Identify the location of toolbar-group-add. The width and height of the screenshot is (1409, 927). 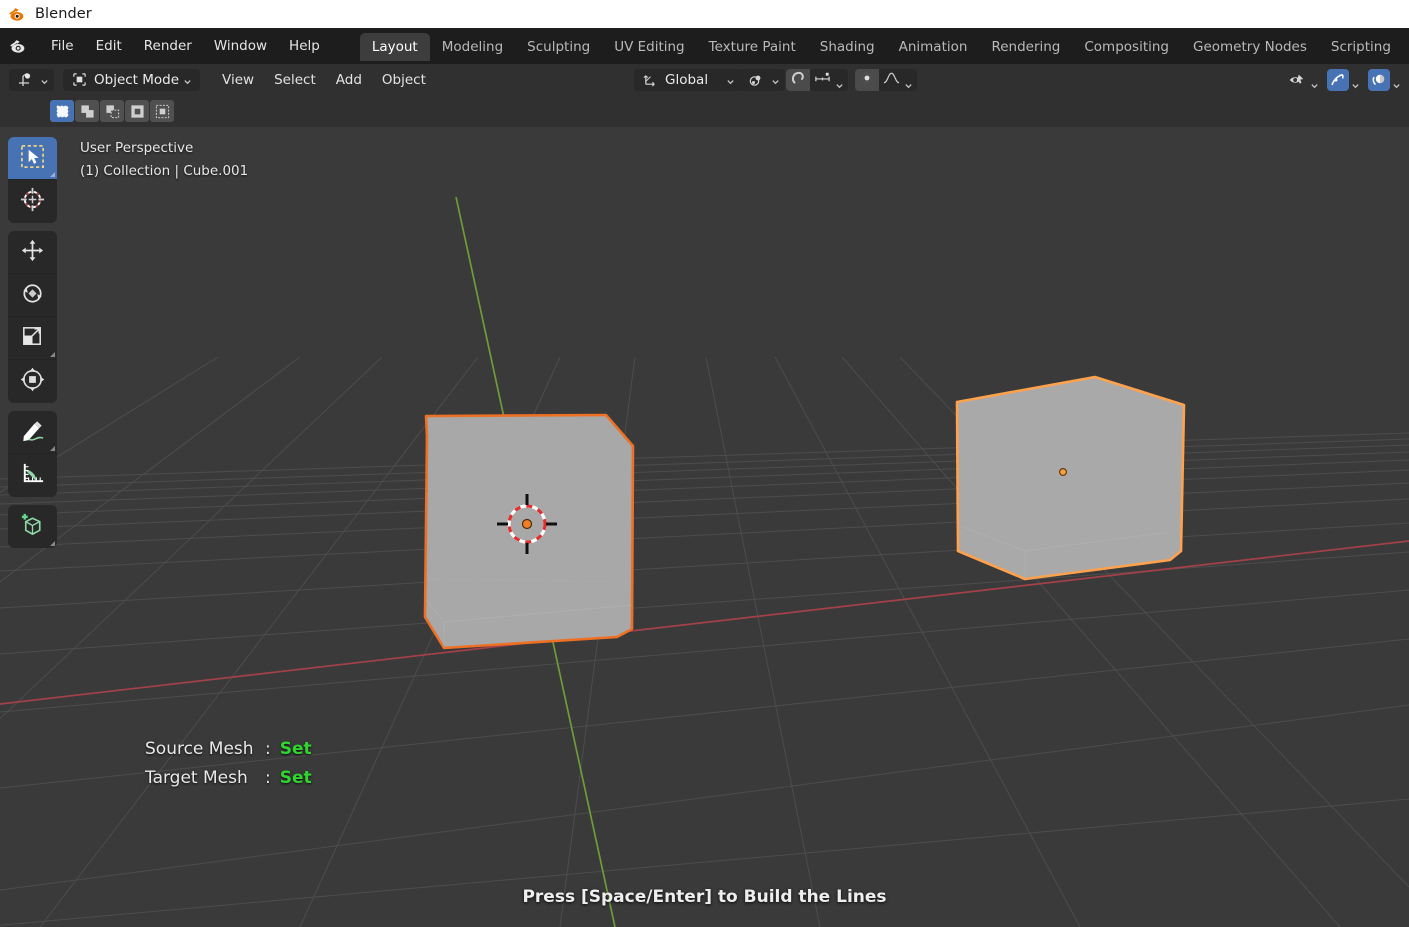
(32, 526).